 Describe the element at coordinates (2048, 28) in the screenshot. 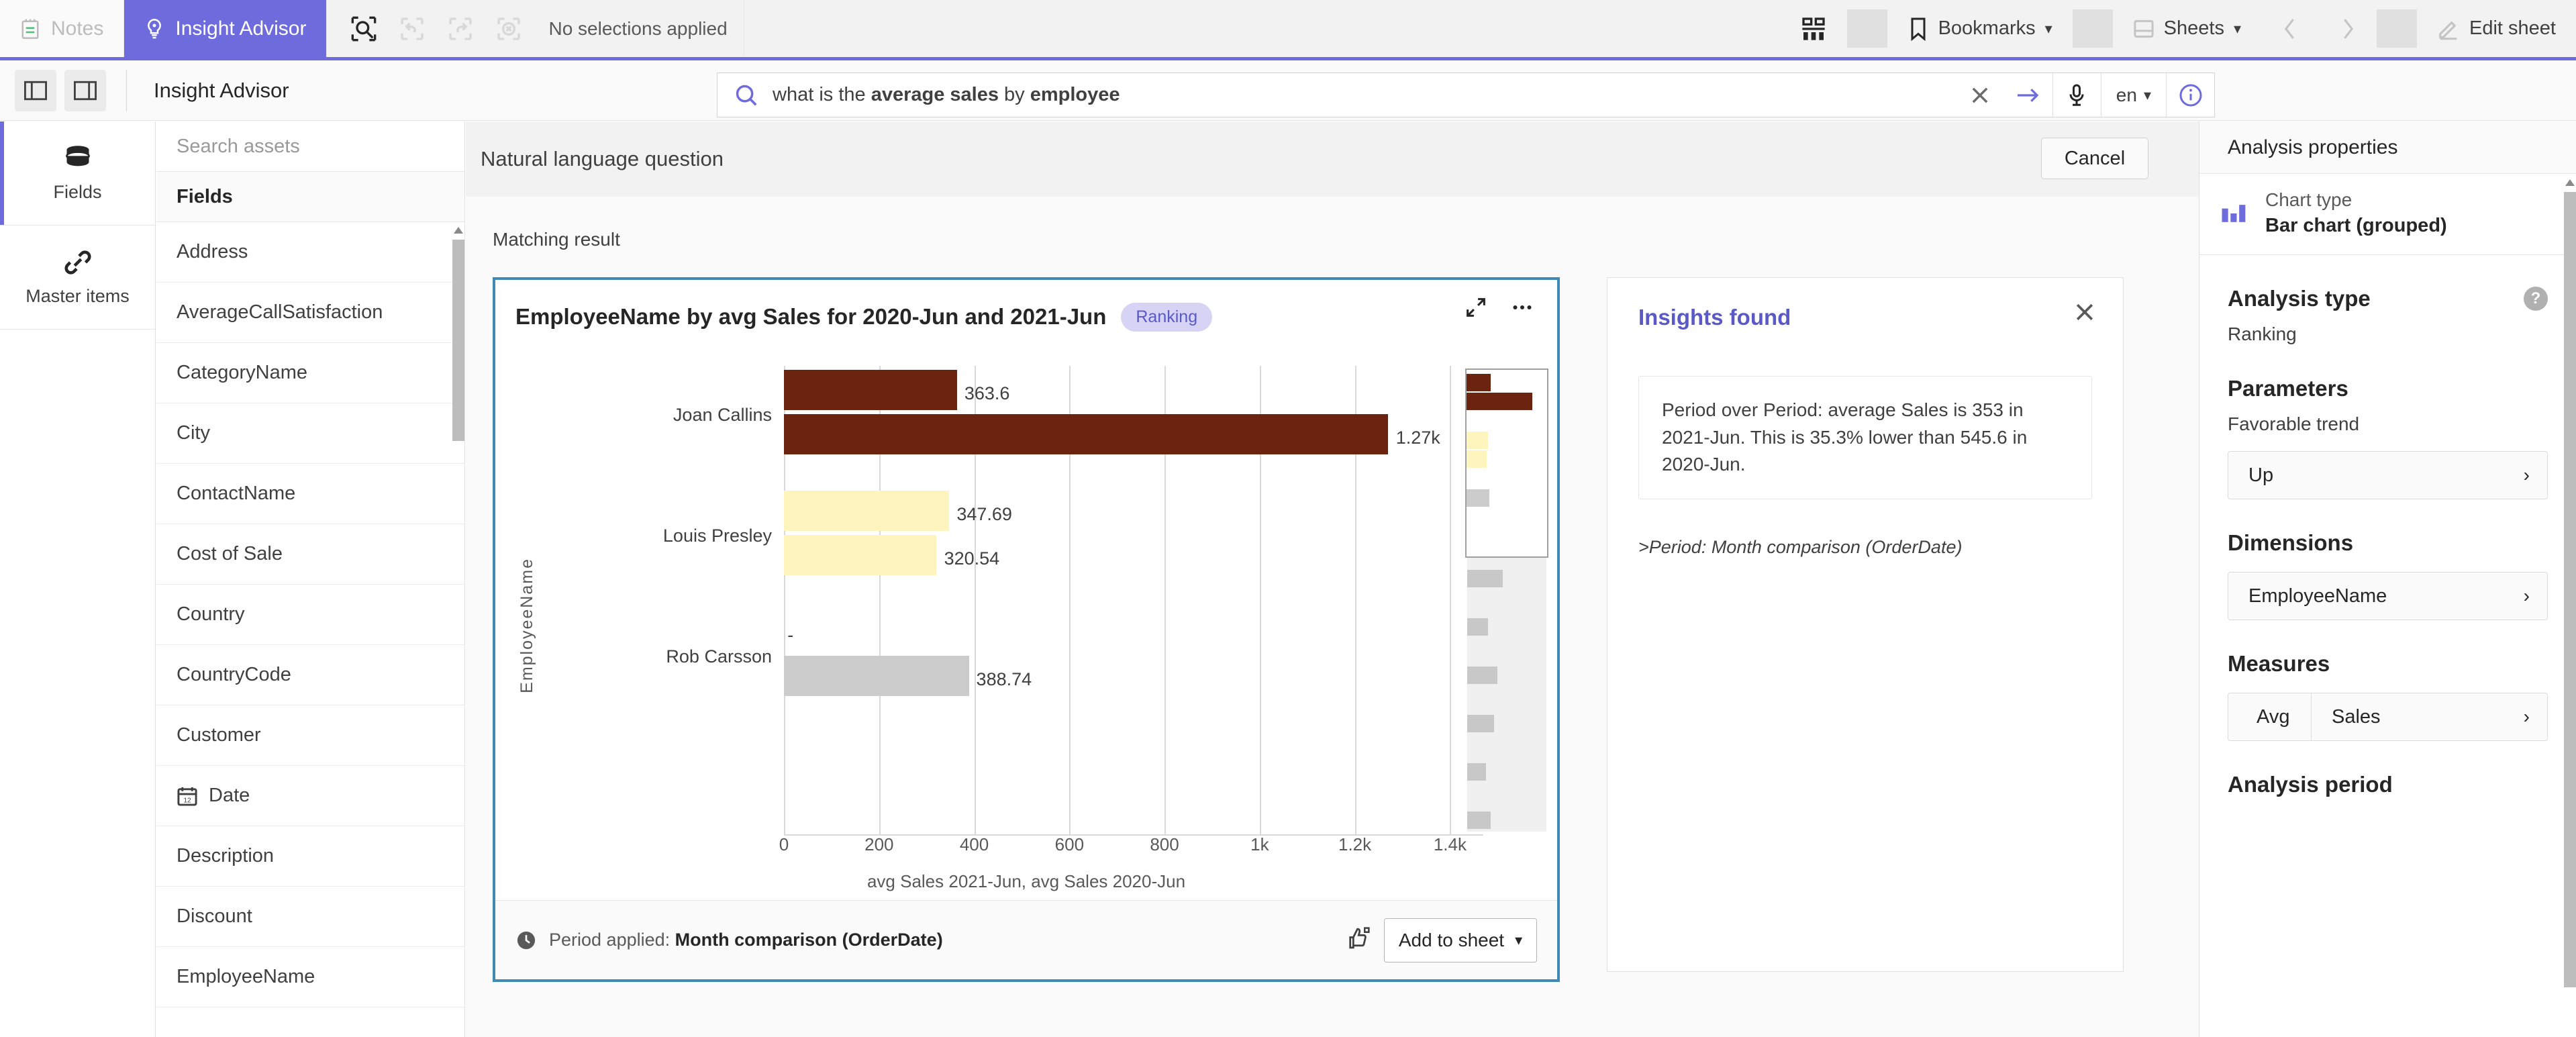

I see `chevron-down-icon: ▾` at that location.